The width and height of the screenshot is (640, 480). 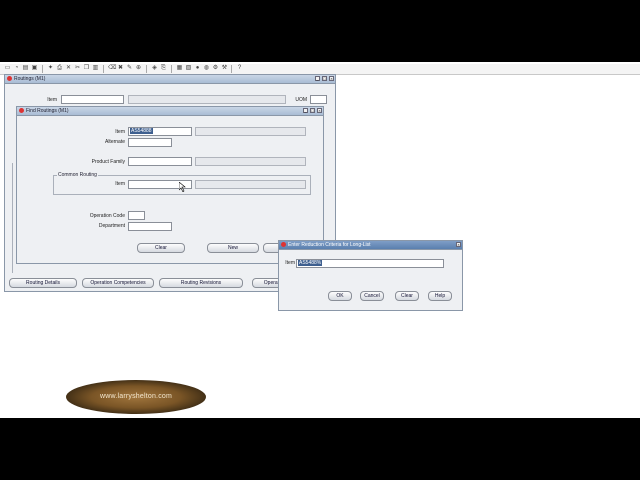 I want to click on routing-revisions-button: Routing Revisions, so click(x=201, y=283).